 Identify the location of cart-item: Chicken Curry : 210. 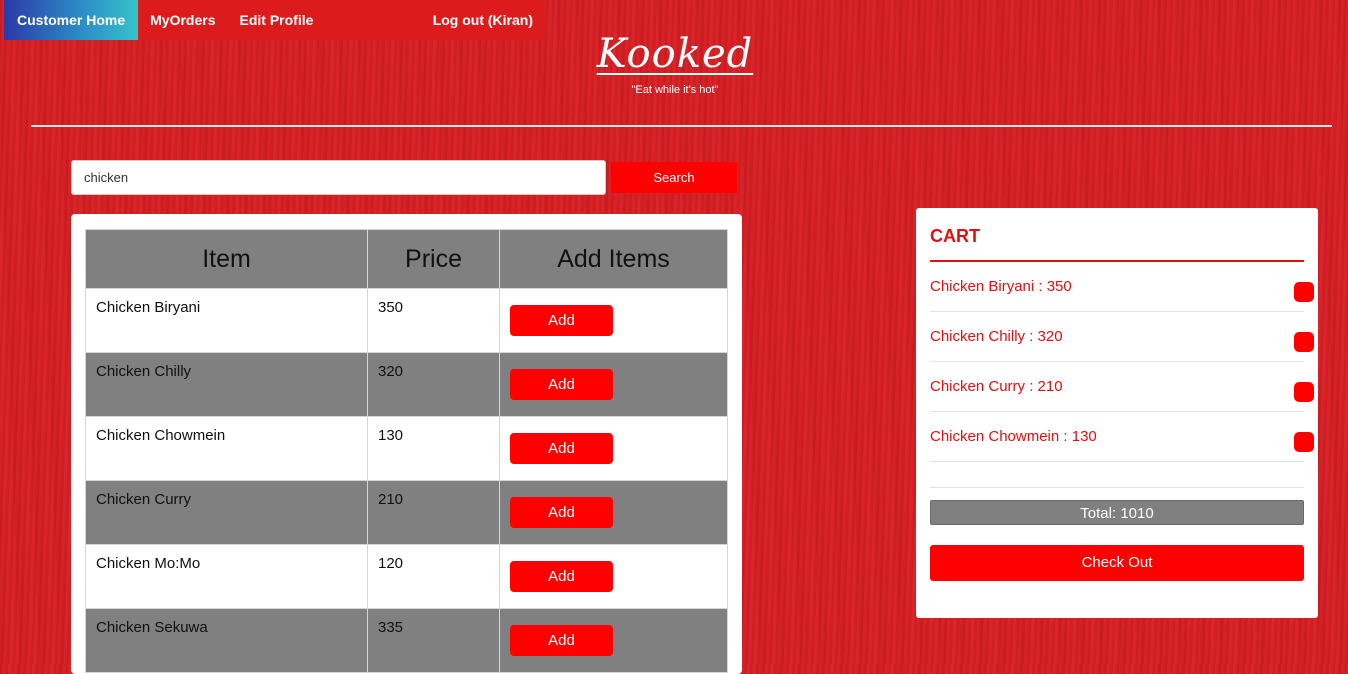
(1122, 387).